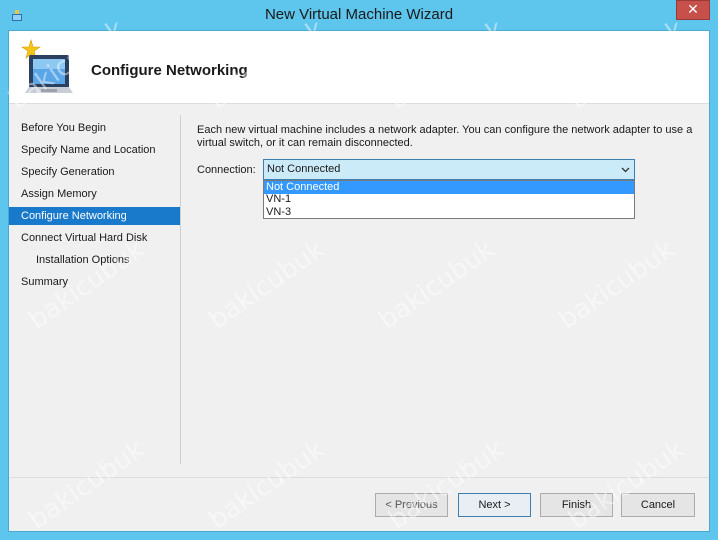 This screenshot has height=540, width=718. Describe the element at coordinates (576, 505) in the screenshot. I see `finish-button: Finish` at that location.